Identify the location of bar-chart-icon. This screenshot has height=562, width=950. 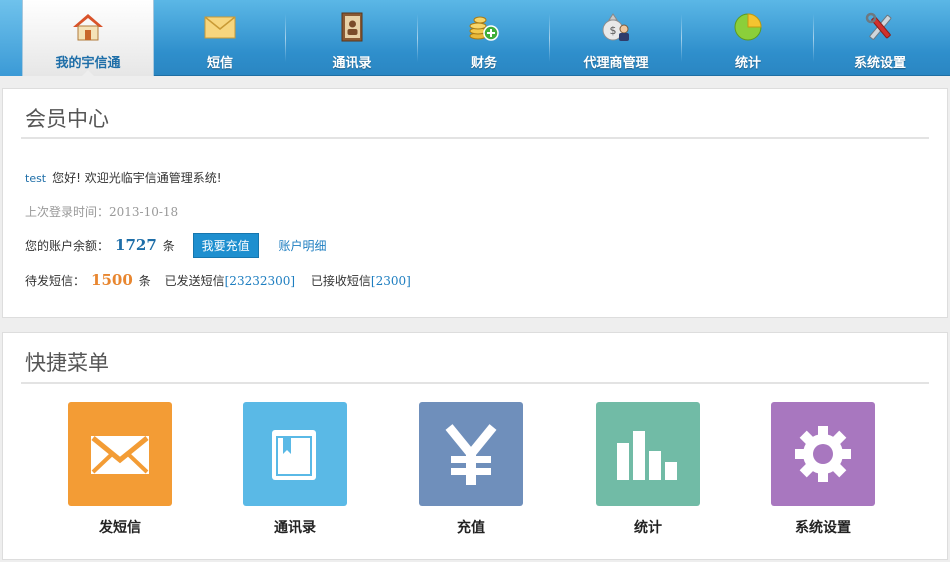
(648, 454).